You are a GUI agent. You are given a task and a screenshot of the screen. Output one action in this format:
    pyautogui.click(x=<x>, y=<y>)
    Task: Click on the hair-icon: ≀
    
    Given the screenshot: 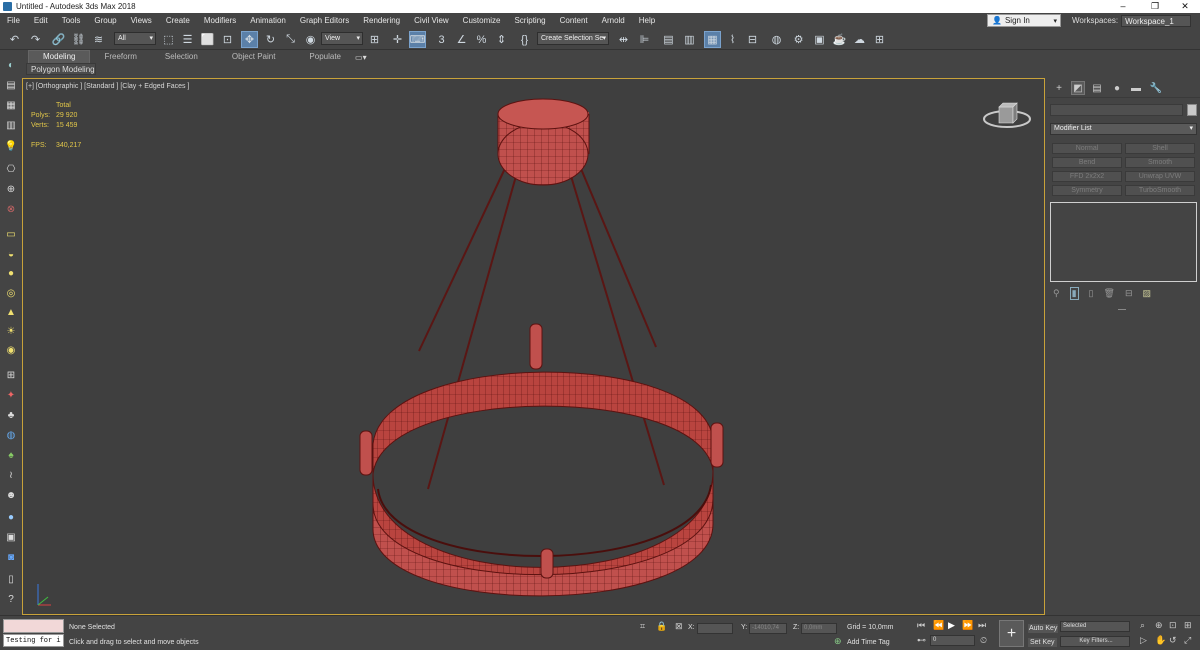 What is the action you would take?
    pyautogui.click(x=11, y=475)
    